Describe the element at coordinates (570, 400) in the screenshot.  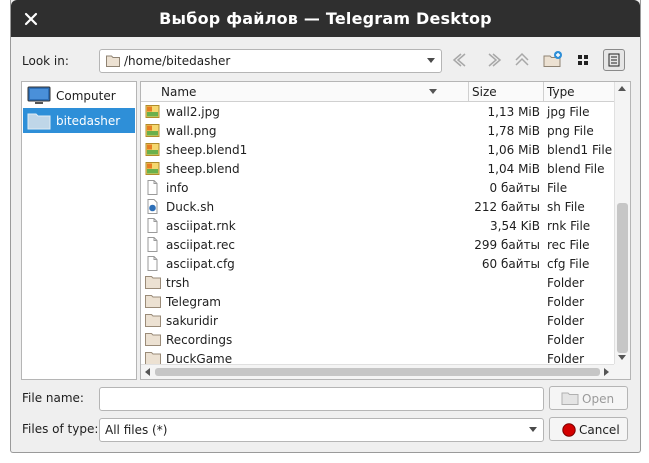
I see `open-folder-icon` at that location.